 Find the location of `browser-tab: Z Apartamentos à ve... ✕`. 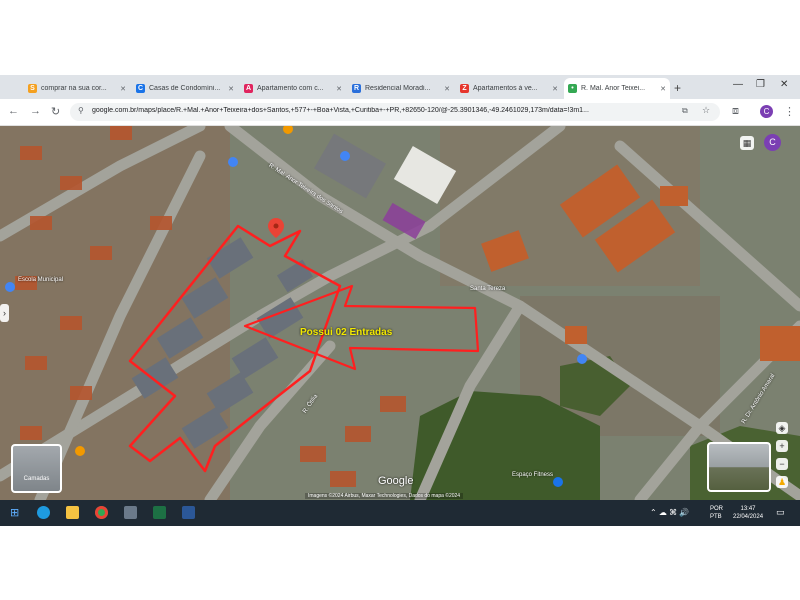

browser-tab: Z Apartamentos à ve... ✕ is located at coordinates (509, 88).